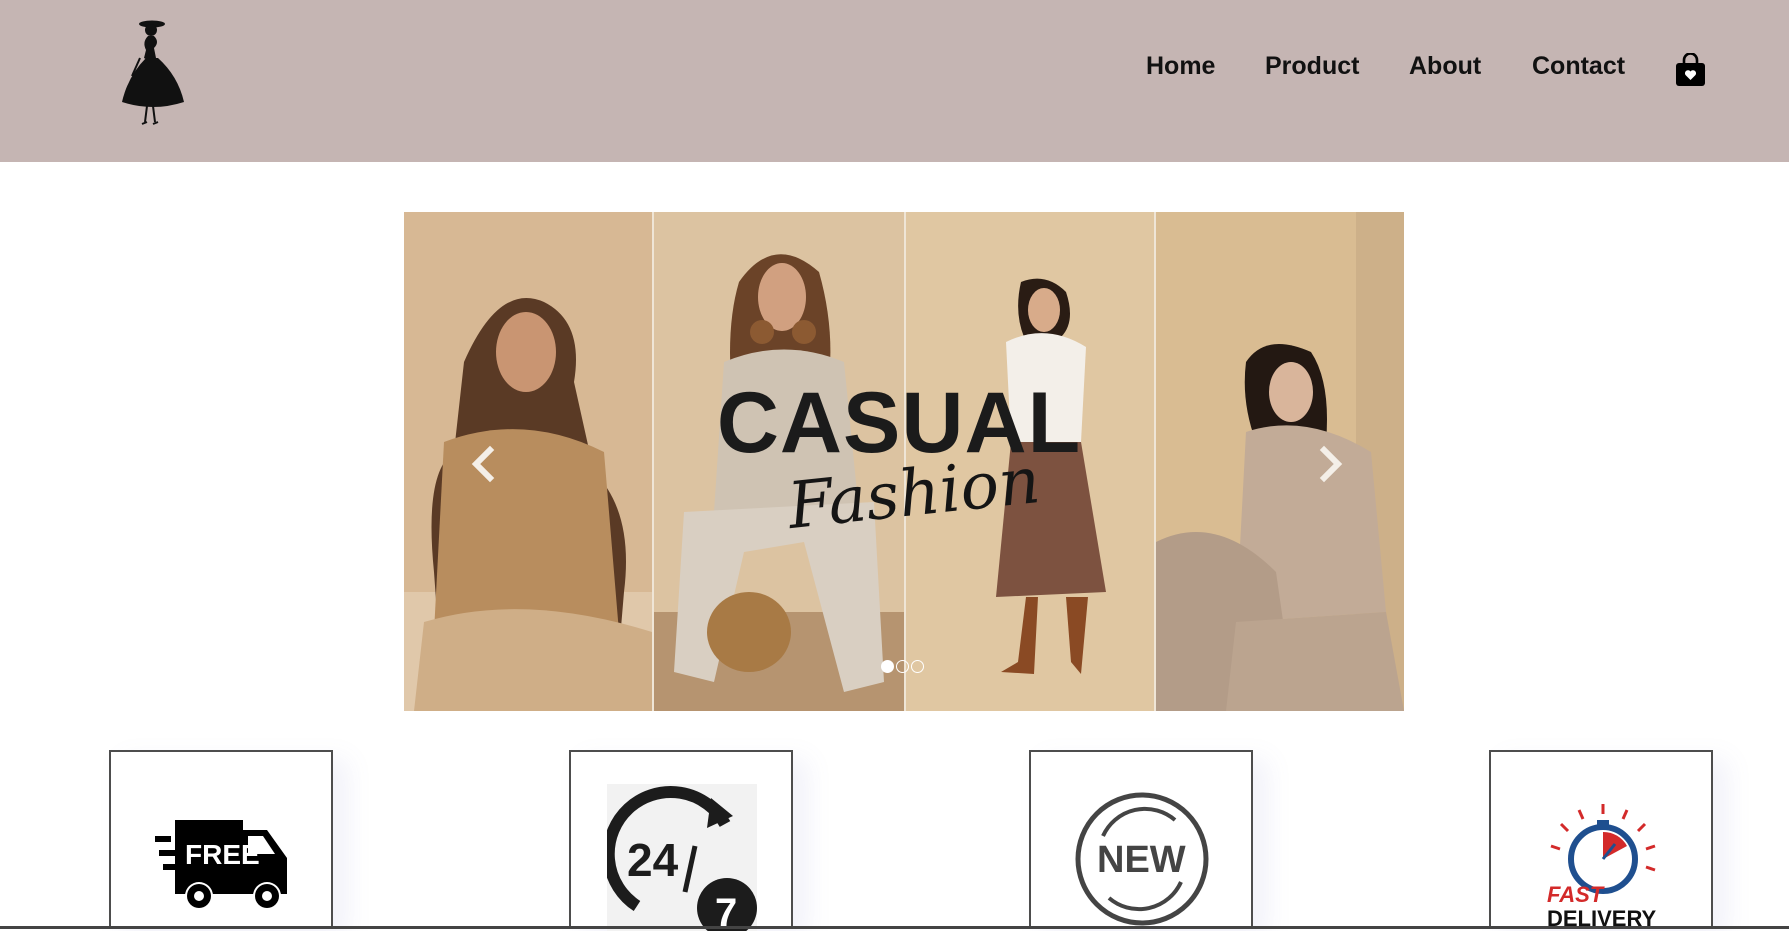 The image size is (1789, 931). What do you see at coordinates (1330, 464) in the screenshot?
I see `chevron-right-icon` at bounding box center [1330, 464].